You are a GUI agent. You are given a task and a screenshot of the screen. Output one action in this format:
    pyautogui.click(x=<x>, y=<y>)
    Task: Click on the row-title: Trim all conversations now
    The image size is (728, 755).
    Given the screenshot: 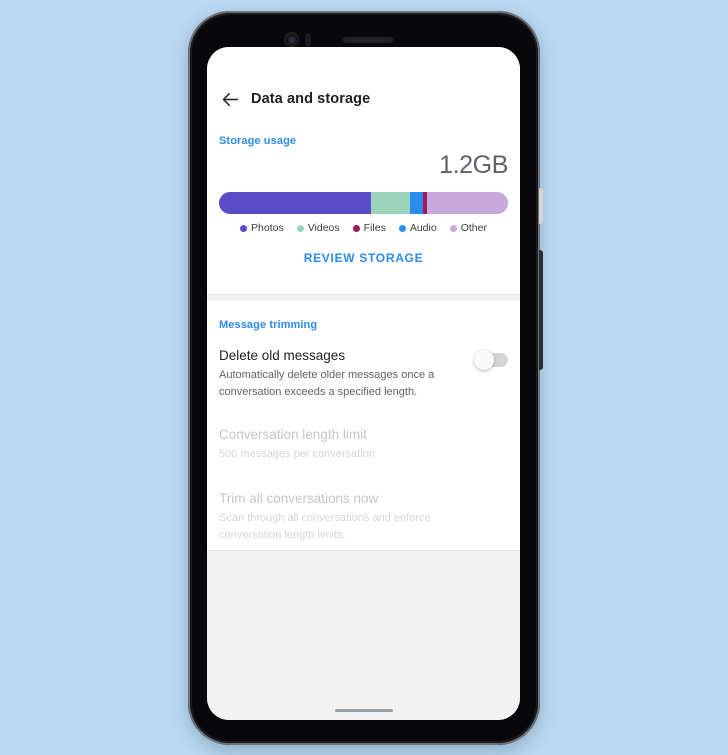 What is the action you would take?
    pyautogui.click(x=299, y=498)
    